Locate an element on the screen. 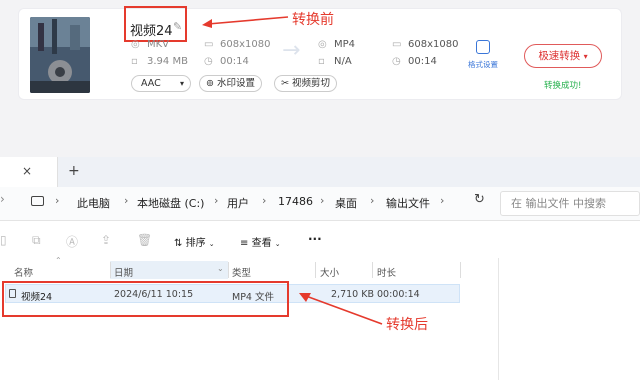  view-label: 查看 is located at coordinates (261, 243).